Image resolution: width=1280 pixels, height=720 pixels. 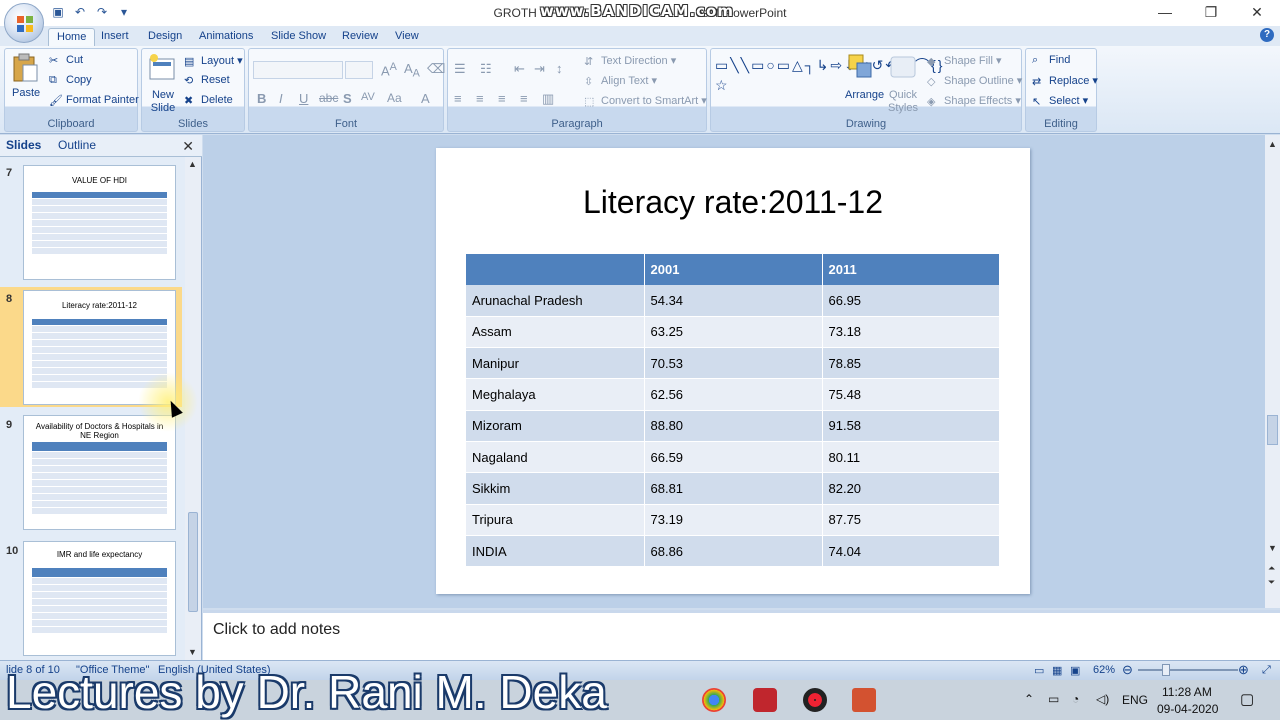 I want to click on quick-styles-button: Quick Styles, so click(x=903, y=102).